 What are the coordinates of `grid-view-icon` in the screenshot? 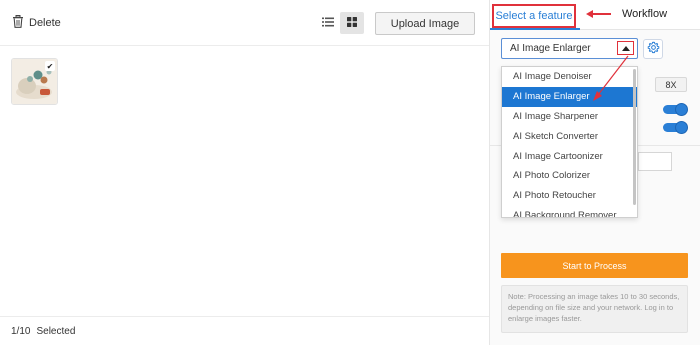 It's located at (352, 23).